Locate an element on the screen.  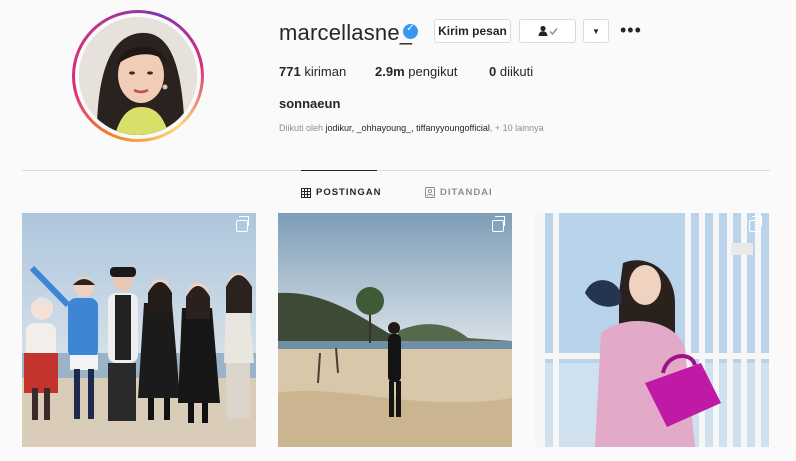
followers-count: 2.9m is located at coordinates (390, 71).